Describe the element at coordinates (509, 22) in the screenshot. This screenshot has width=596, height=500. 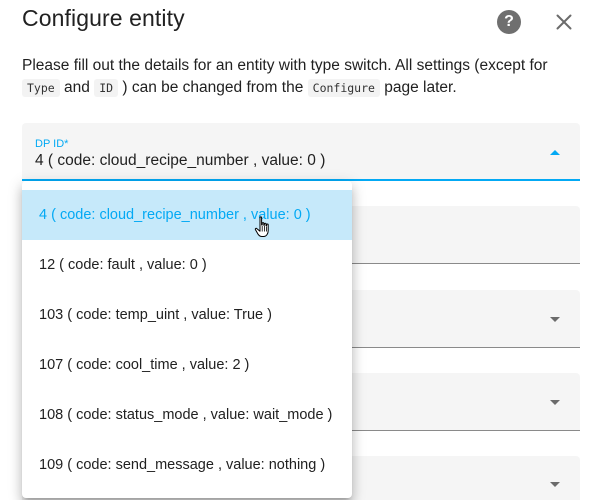
I see `help-icon: ?` at that location.